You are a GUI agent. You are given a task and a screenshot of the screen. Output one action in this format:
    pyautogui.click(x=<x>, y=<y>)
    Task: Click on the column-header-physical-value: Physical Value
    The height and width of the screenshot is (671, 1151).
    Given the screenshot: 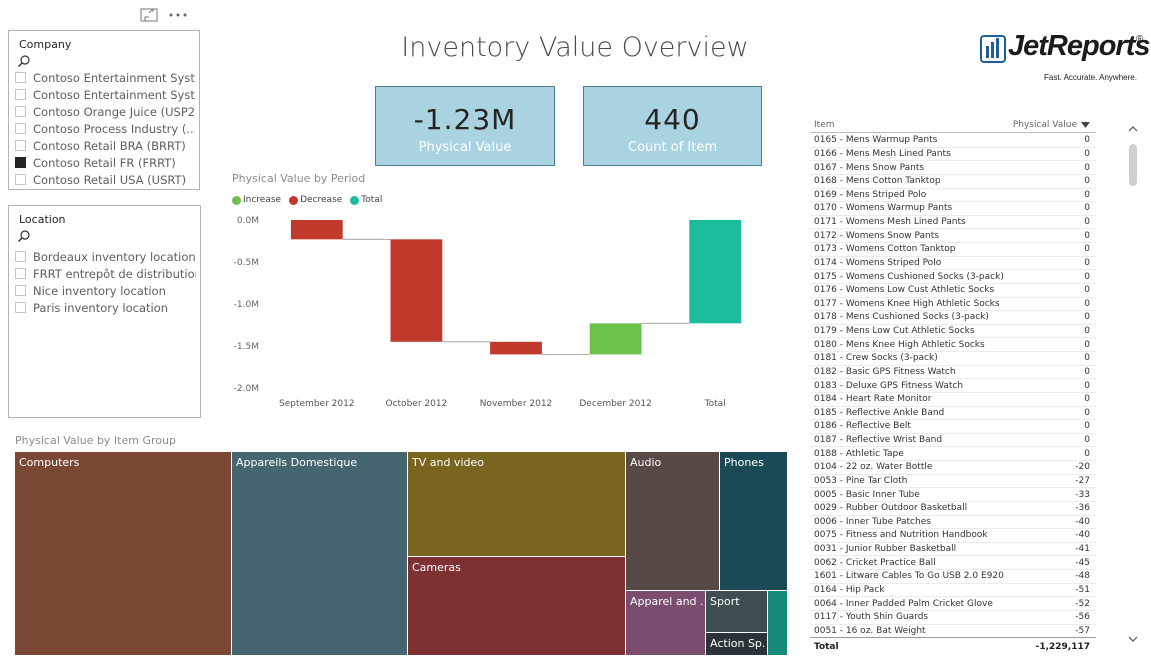 What is the action you would take?
    pyautogui.click(x=1051, y=125)
    